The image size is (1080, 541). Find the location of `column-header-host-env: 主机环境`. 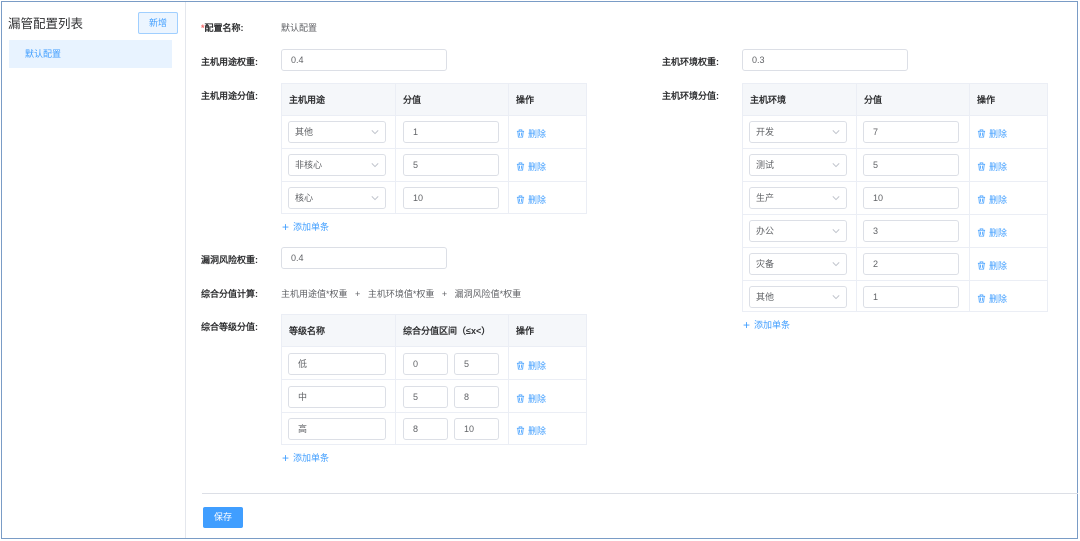

column-header-host-env: 主机环境 is located at coordinates (768, 100).